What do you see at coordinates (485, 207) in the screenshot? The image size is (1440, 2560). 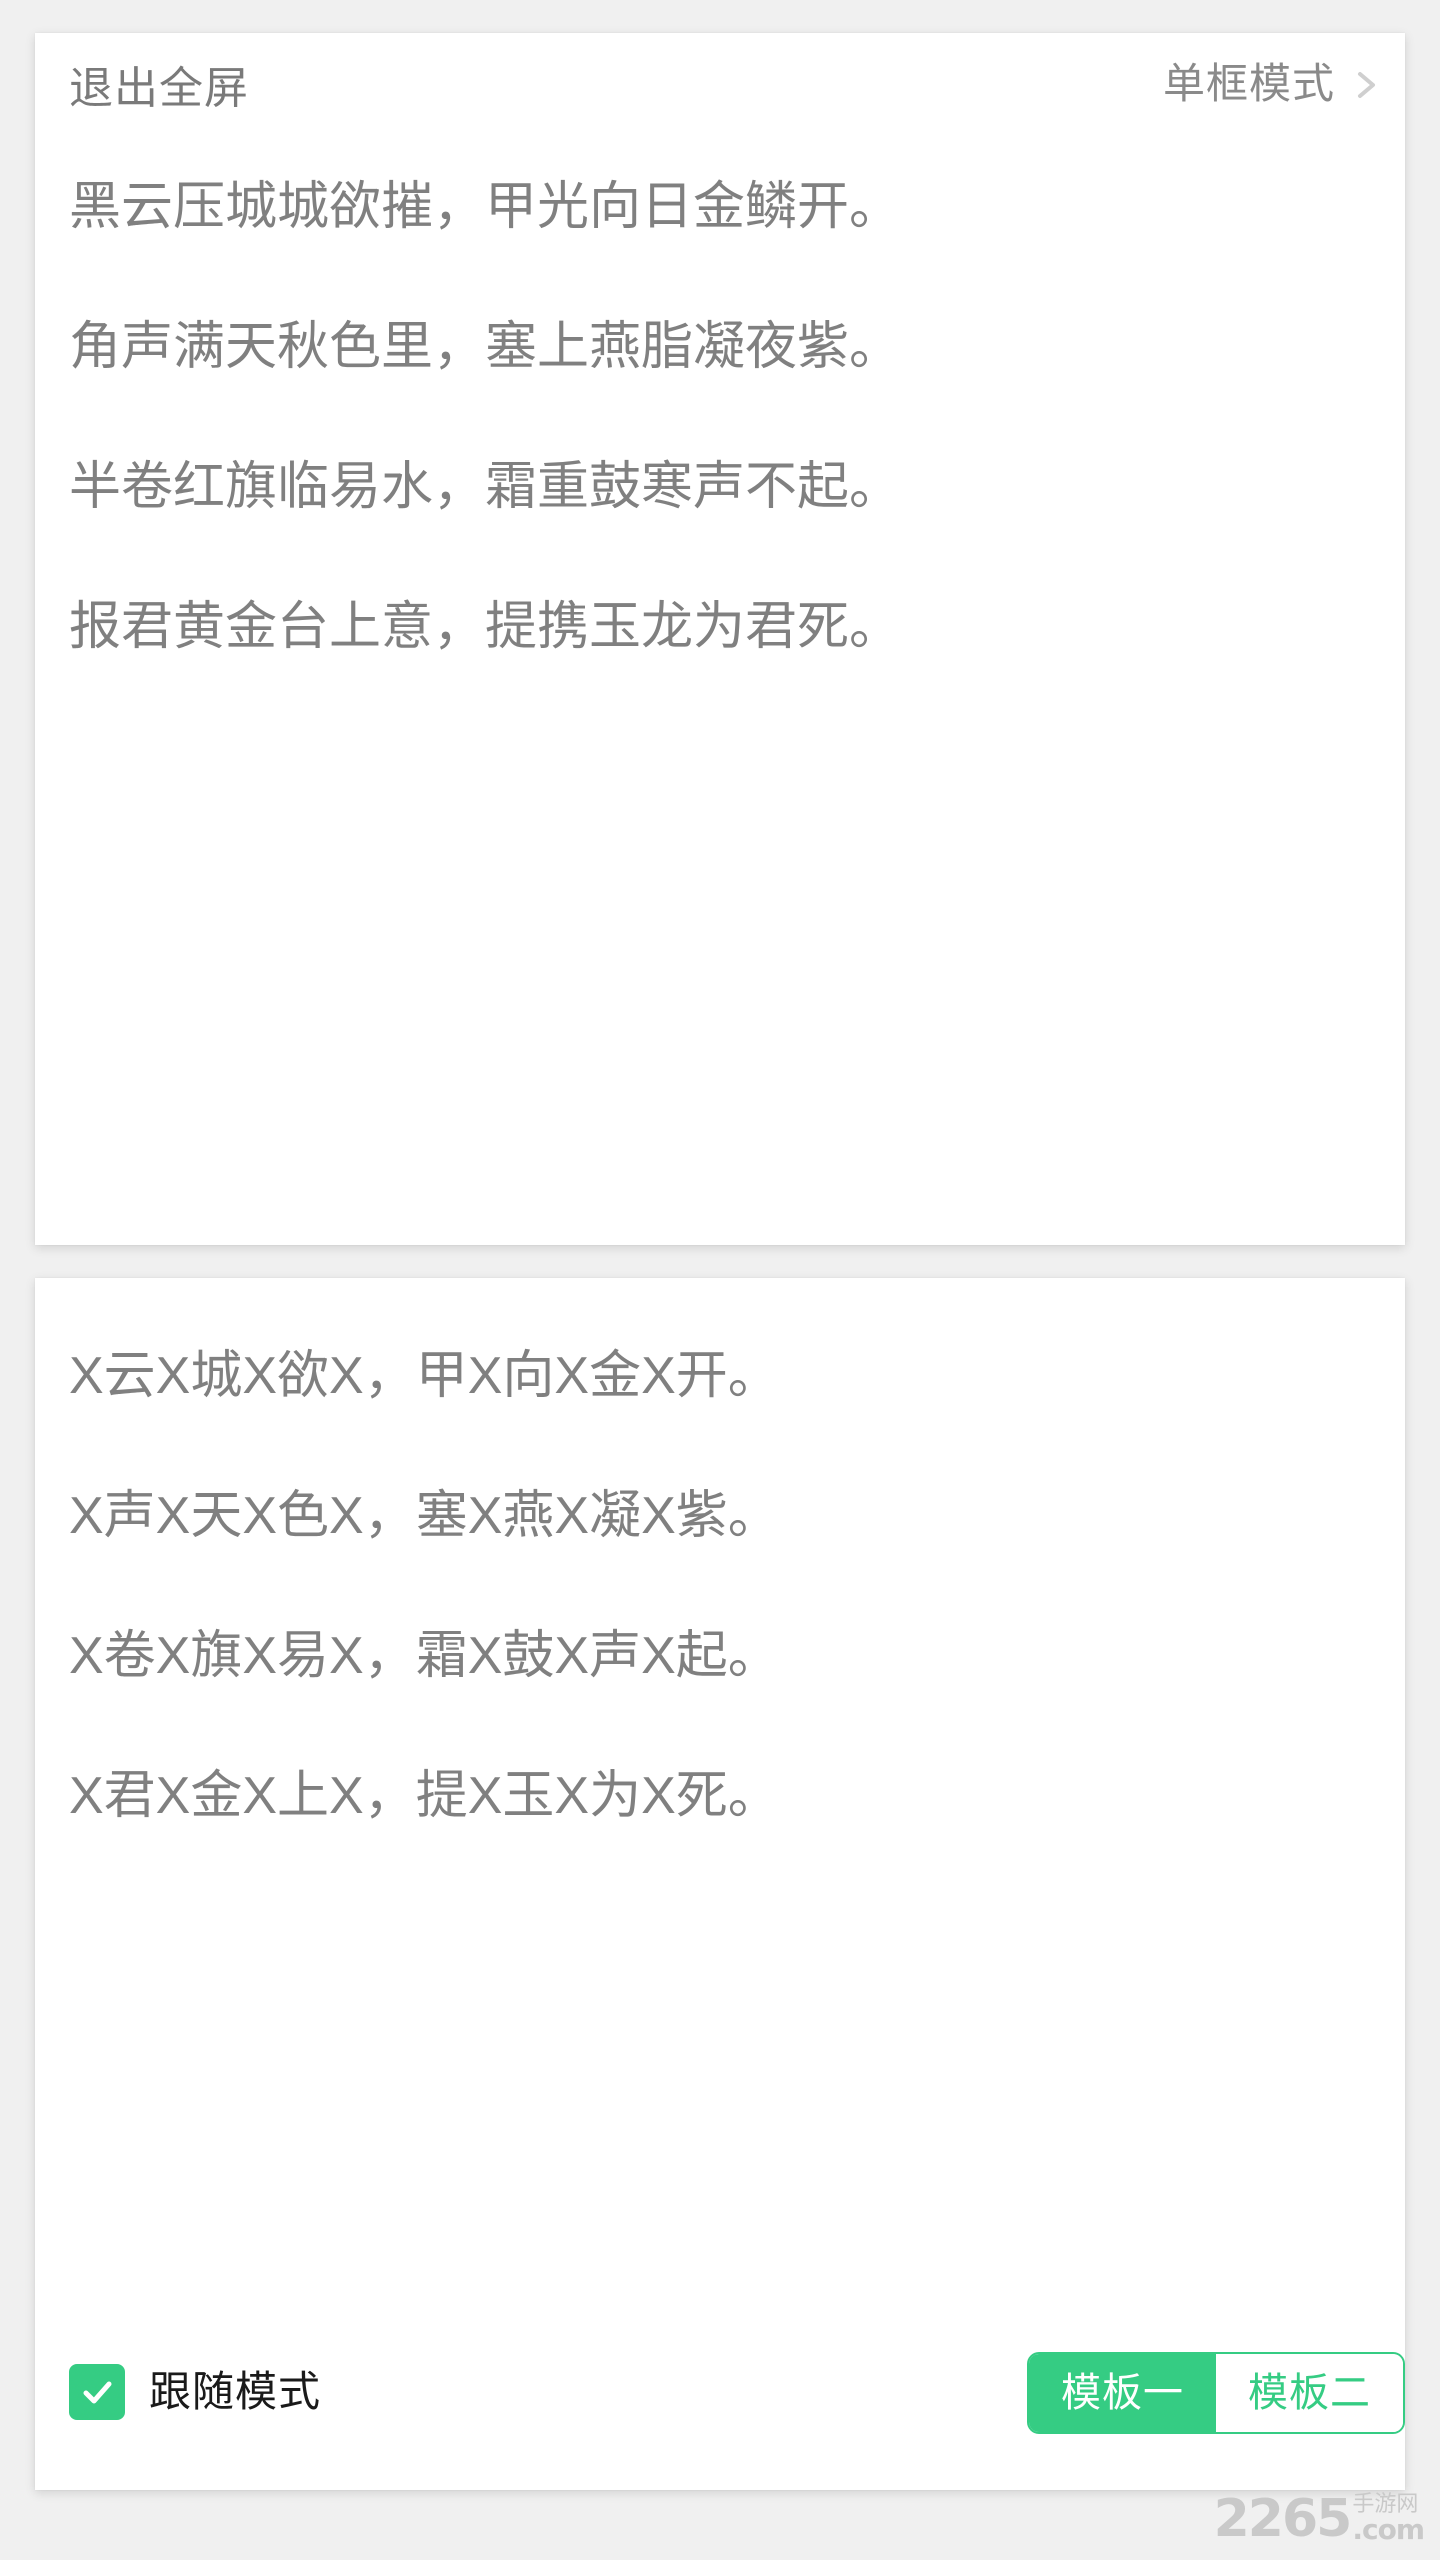 I see `poem-line: 黑云压城城欲摧，甲光向日金鳞开。` at bounding box center [485, 207].